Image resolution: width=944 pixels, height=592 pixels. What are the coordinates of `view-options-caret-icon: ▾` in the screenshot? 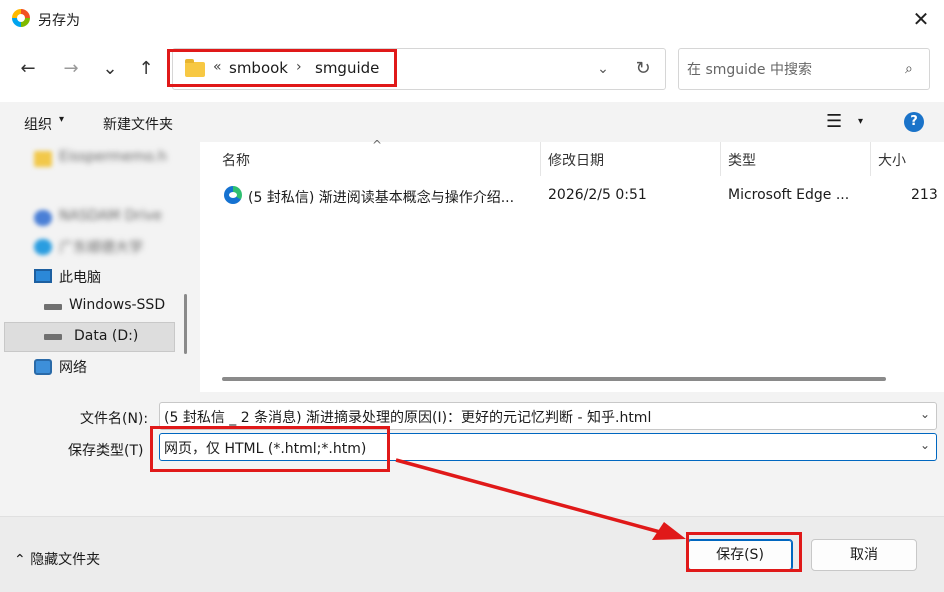 It's located at (860, 121).